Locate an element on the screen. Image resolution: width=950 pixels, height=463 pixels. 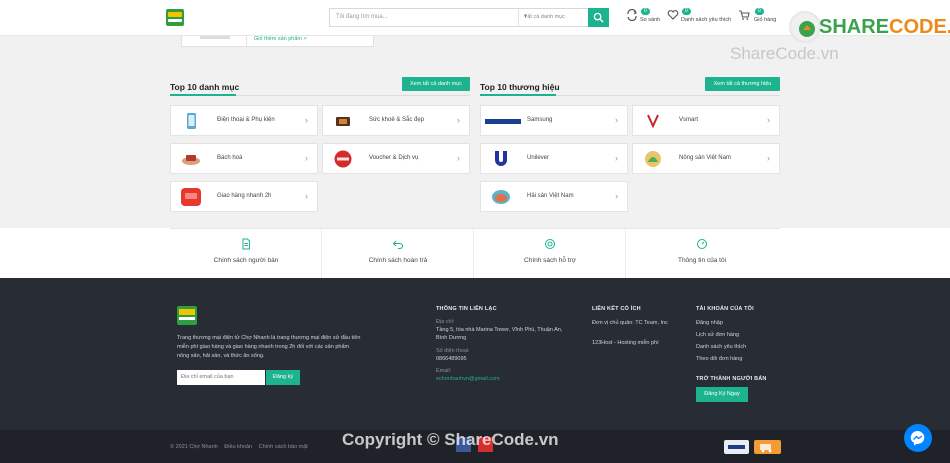
account-heading: TÀI KHOẢN CỦA TÔI is located at coordinates (725, 309).